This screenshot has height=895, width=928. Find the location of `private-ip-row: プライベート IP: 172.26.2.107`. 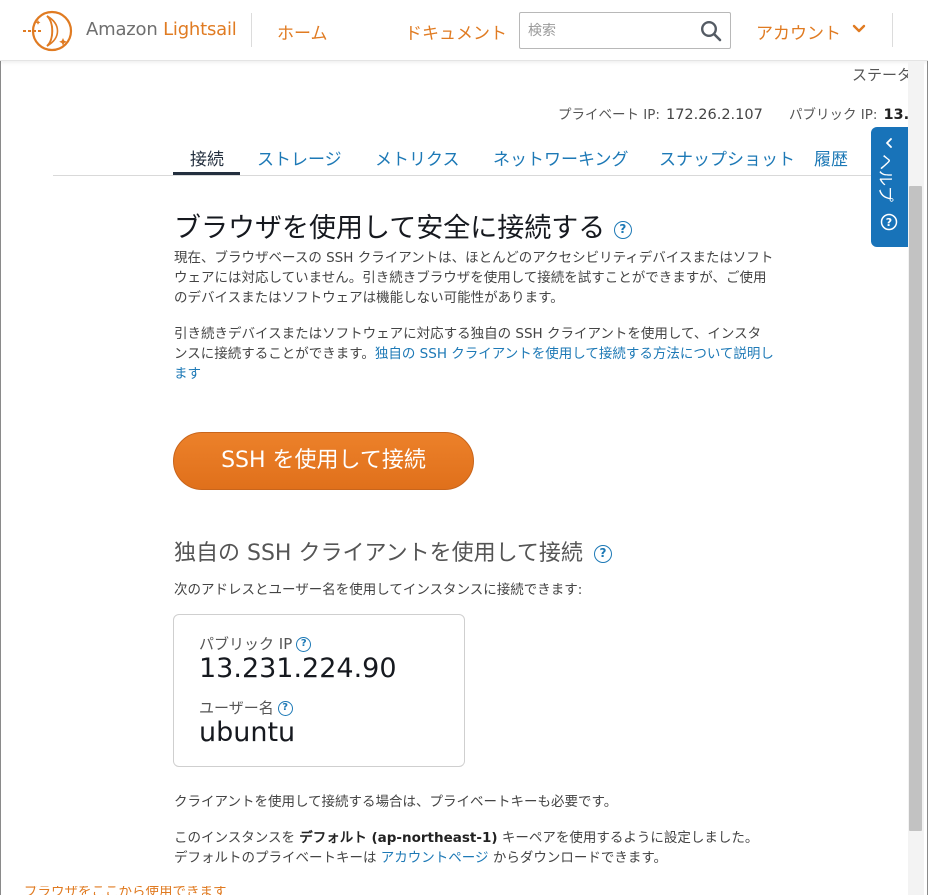

private-ip-row: プライベート IP: 172.26.2.107 is located at coordinates (660, 113).